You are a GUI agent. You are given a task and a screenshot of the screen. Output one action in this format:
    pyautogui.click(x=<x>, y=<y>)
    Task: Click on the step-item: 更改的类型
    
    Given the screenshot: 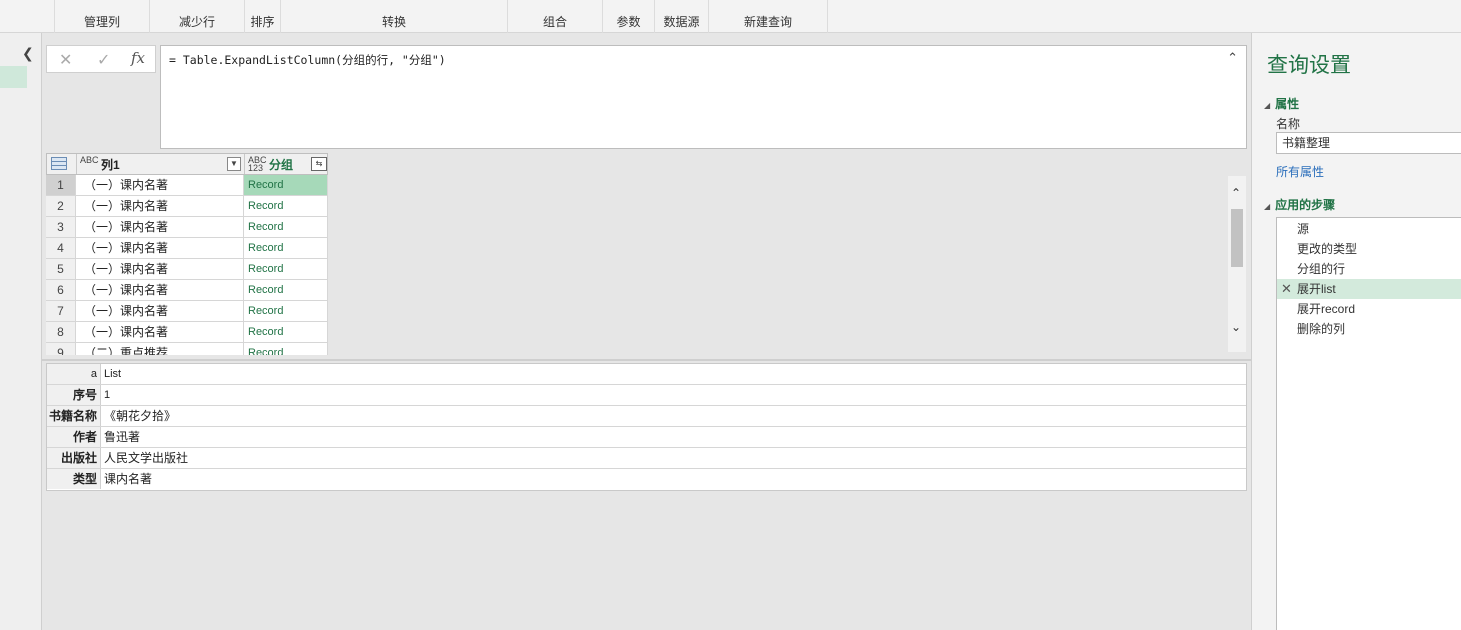 What is the action you would take?
    pyautogui.click(x=1369, y=249)
    